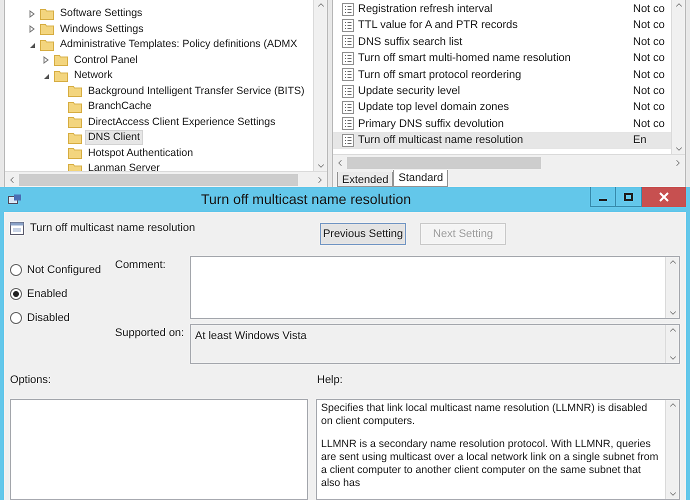  I want to click on tree-item: Network, so click(93, 75).